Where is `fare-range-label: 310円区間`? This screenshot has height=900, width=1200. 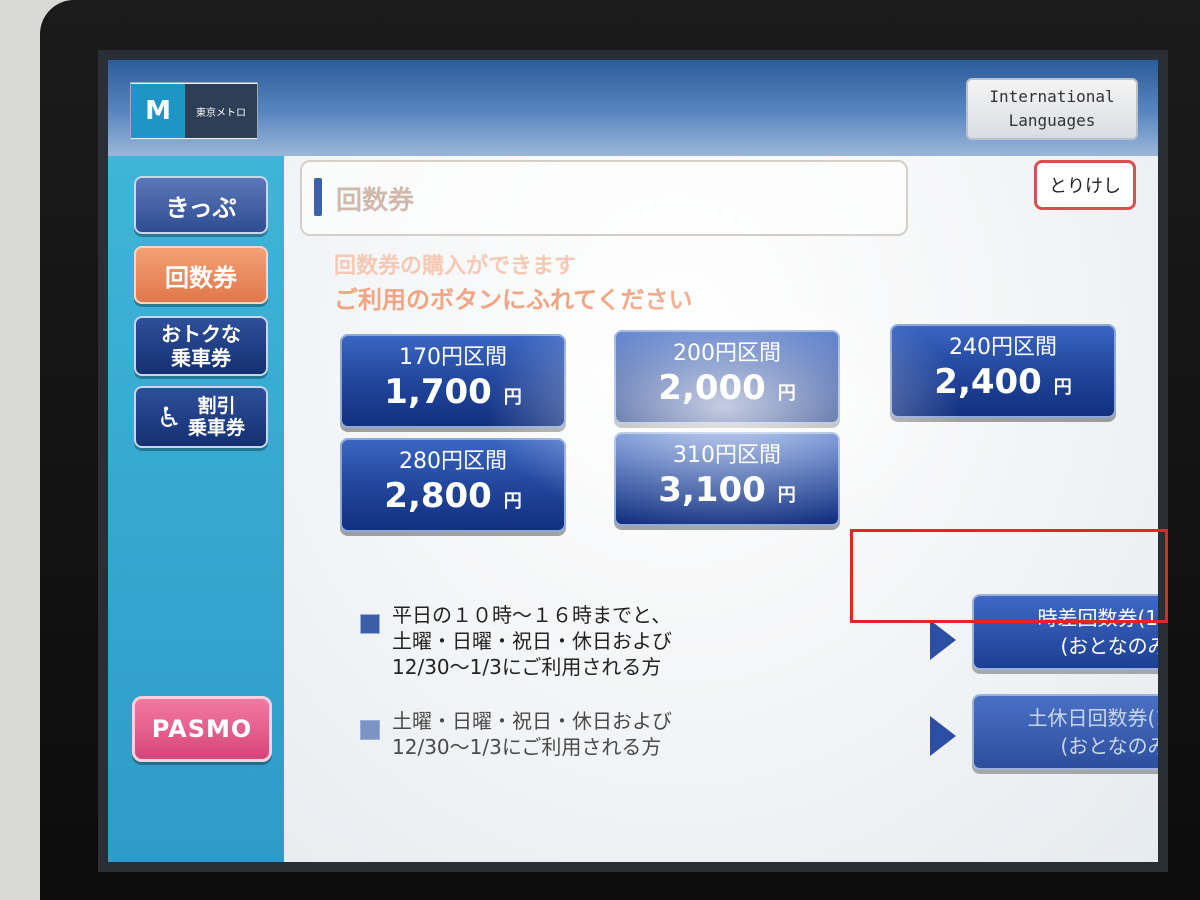 fare-range-label: 310円区間 is located at coordinates (727, 455).